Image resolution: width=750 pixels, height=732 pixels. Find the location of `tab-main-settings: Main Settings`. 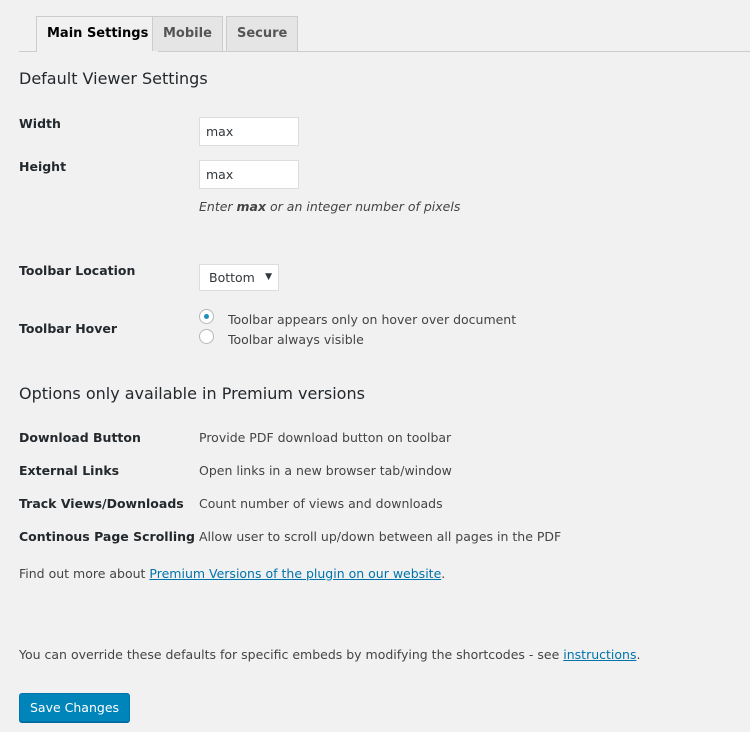

tab-main-settings: Main Settings is located at coordinates (98, 34).